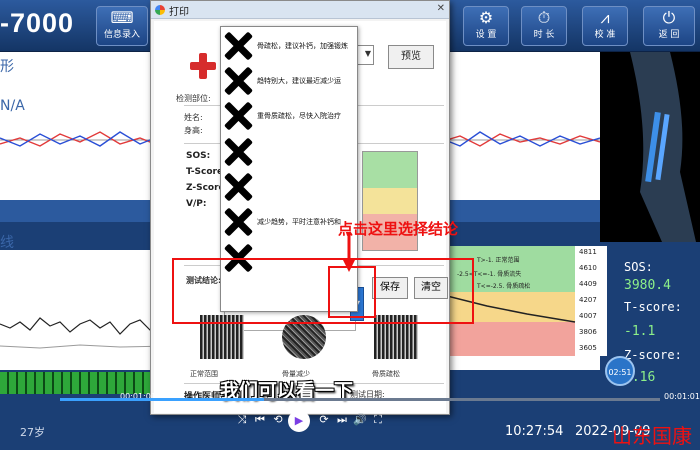  I want to click on stopwatch-icon: ⏱, so click(544, 17).